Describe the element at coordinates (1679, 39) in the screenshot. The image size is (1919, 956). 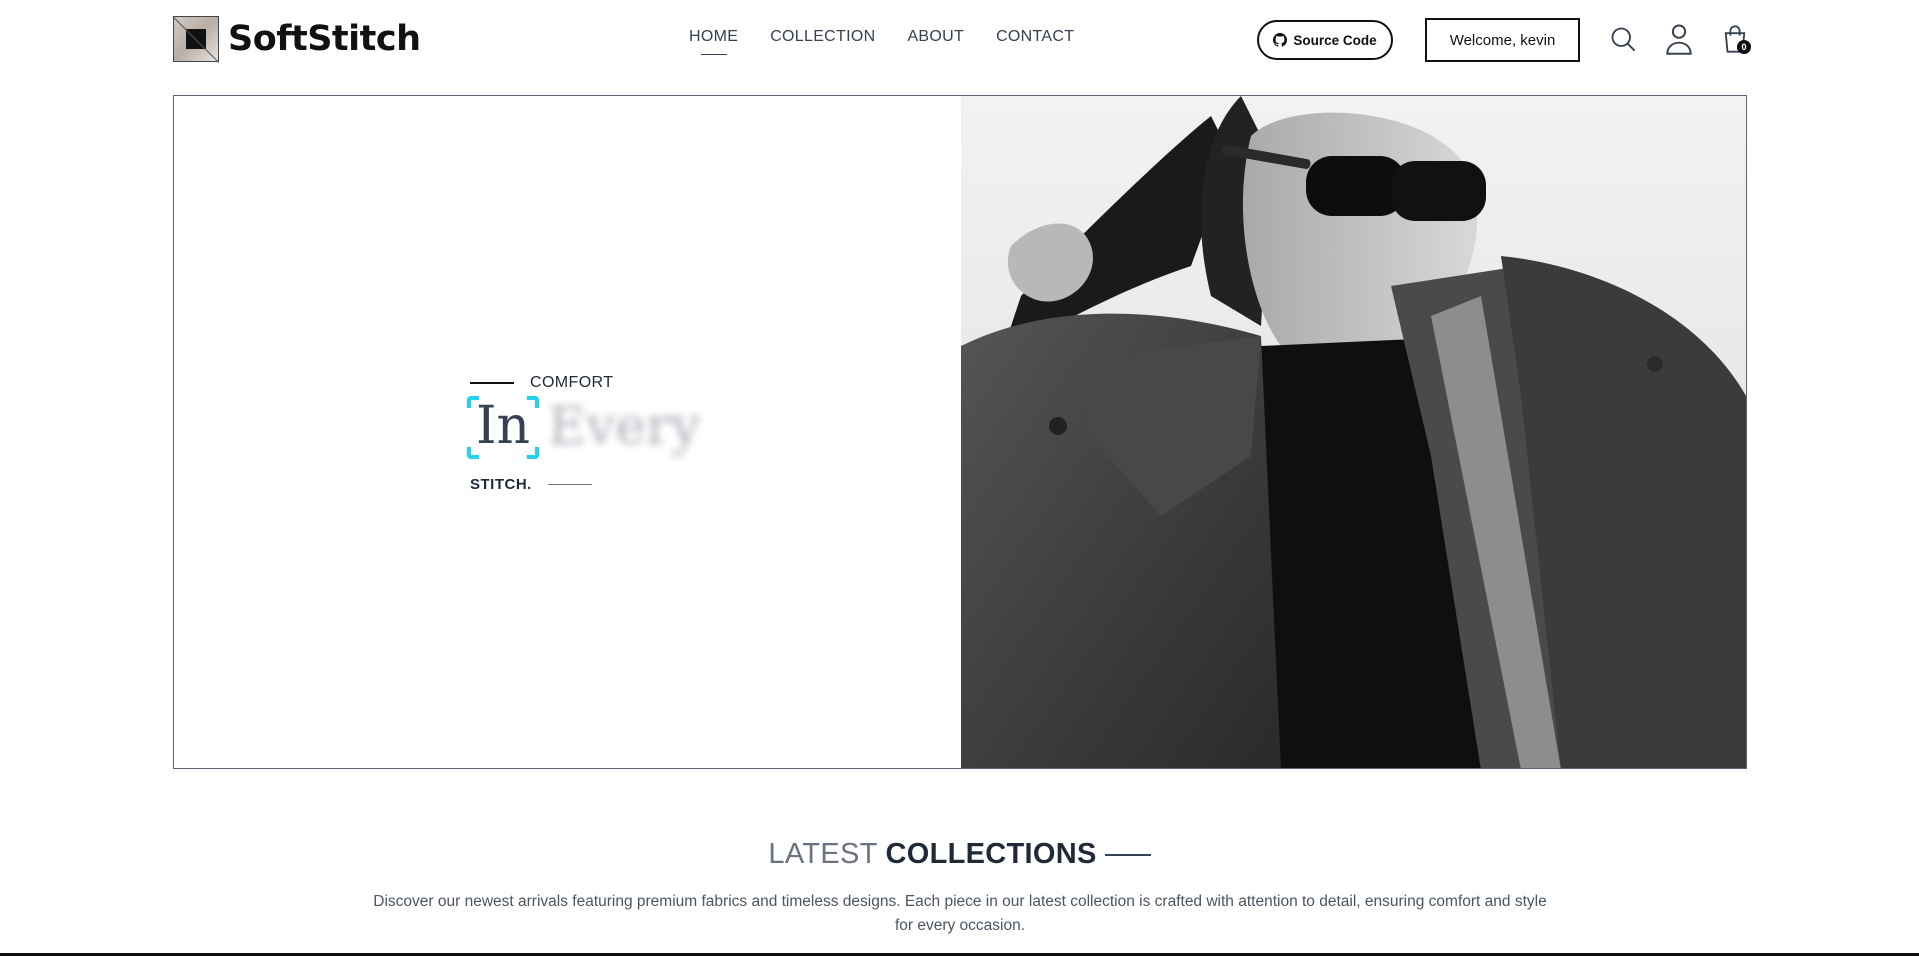
I see `user-icon` at that location.